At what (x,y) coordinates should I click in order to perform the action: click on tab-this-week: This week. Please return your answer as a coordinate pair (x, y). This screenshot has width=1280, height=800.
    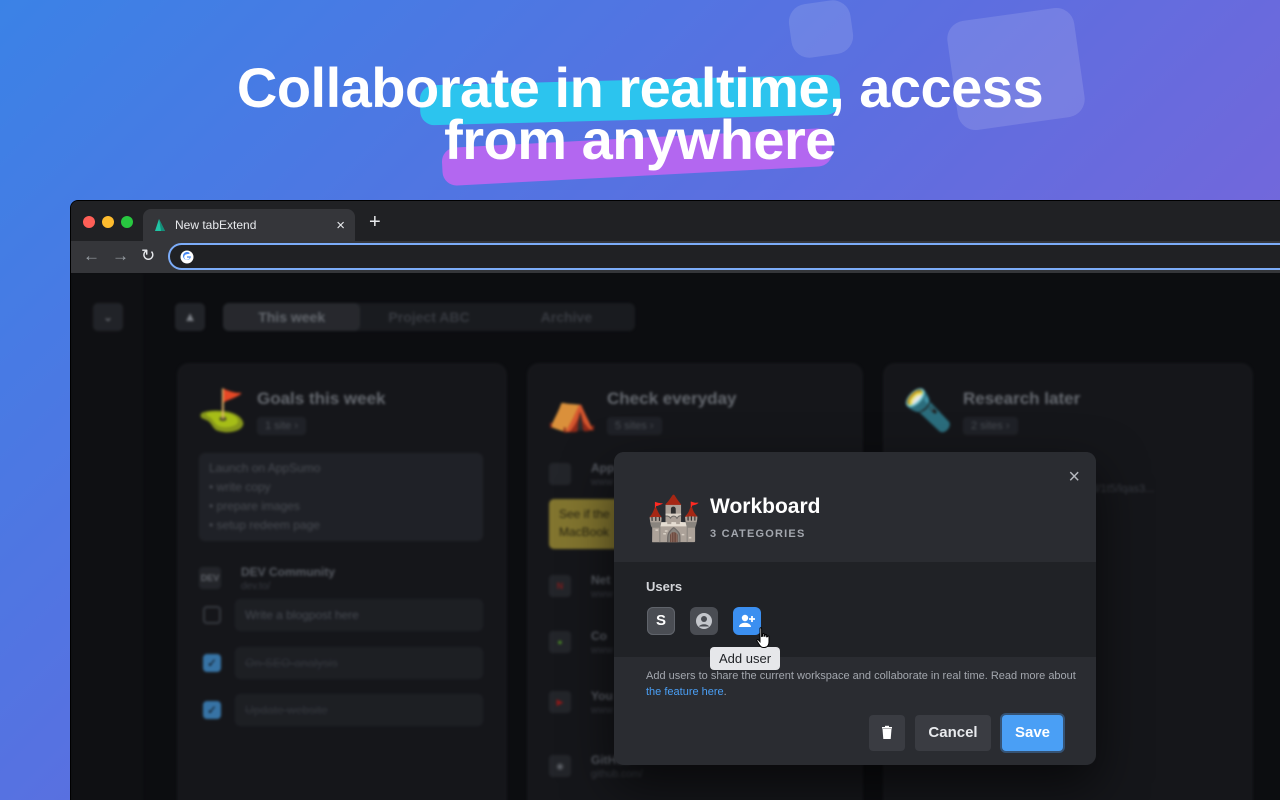
    Looking at the image, I should click on (292, 317).